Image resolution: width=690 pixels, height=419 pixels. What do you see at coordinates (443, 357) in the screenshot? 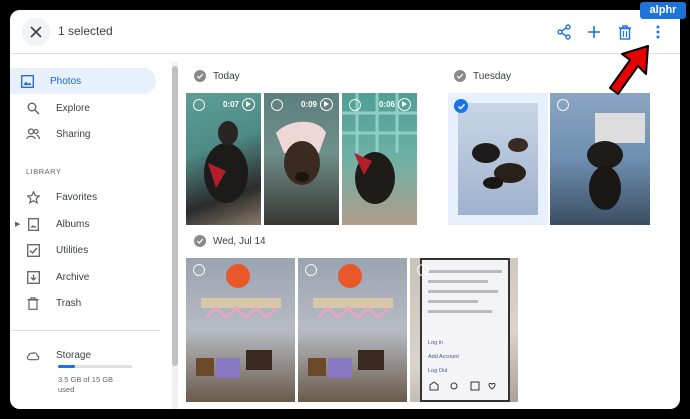
I see `phone-link: Add Account` at bounding box center [443, 357].